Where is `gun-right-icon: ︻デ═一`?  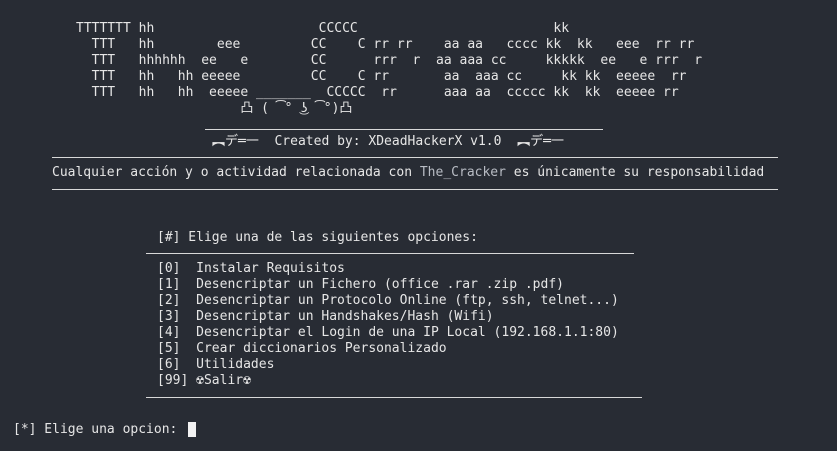 gun-right-icon: ︻デ═一 is located at coordinates (540, 141).